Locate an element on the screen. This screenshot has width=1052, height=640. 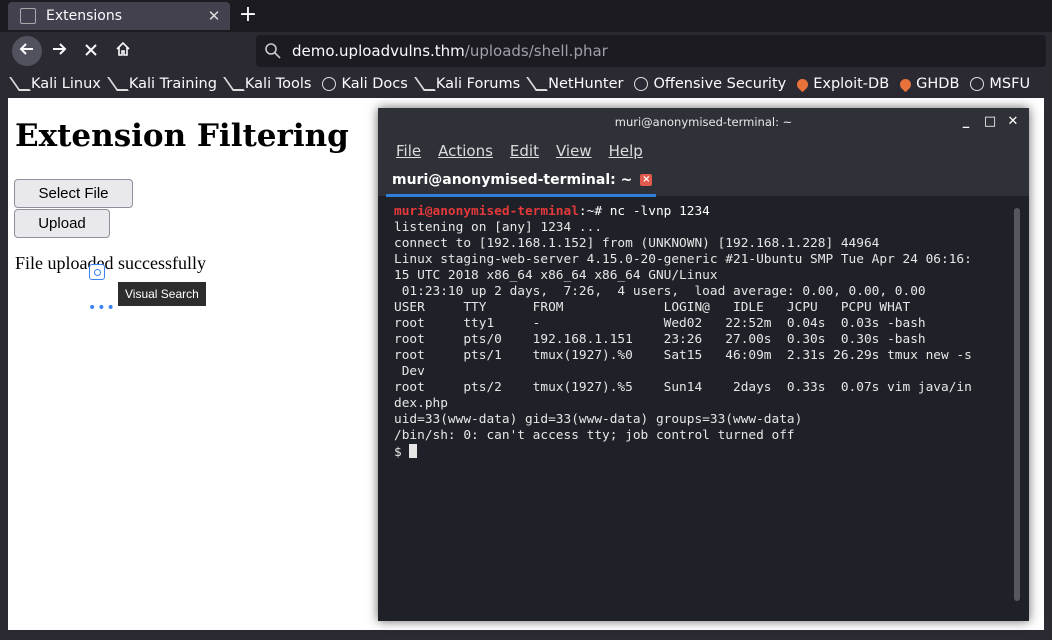
url-bar: demo.uploadvulns.thm/uploads/shell.phar is located at coordinates (651, 51).